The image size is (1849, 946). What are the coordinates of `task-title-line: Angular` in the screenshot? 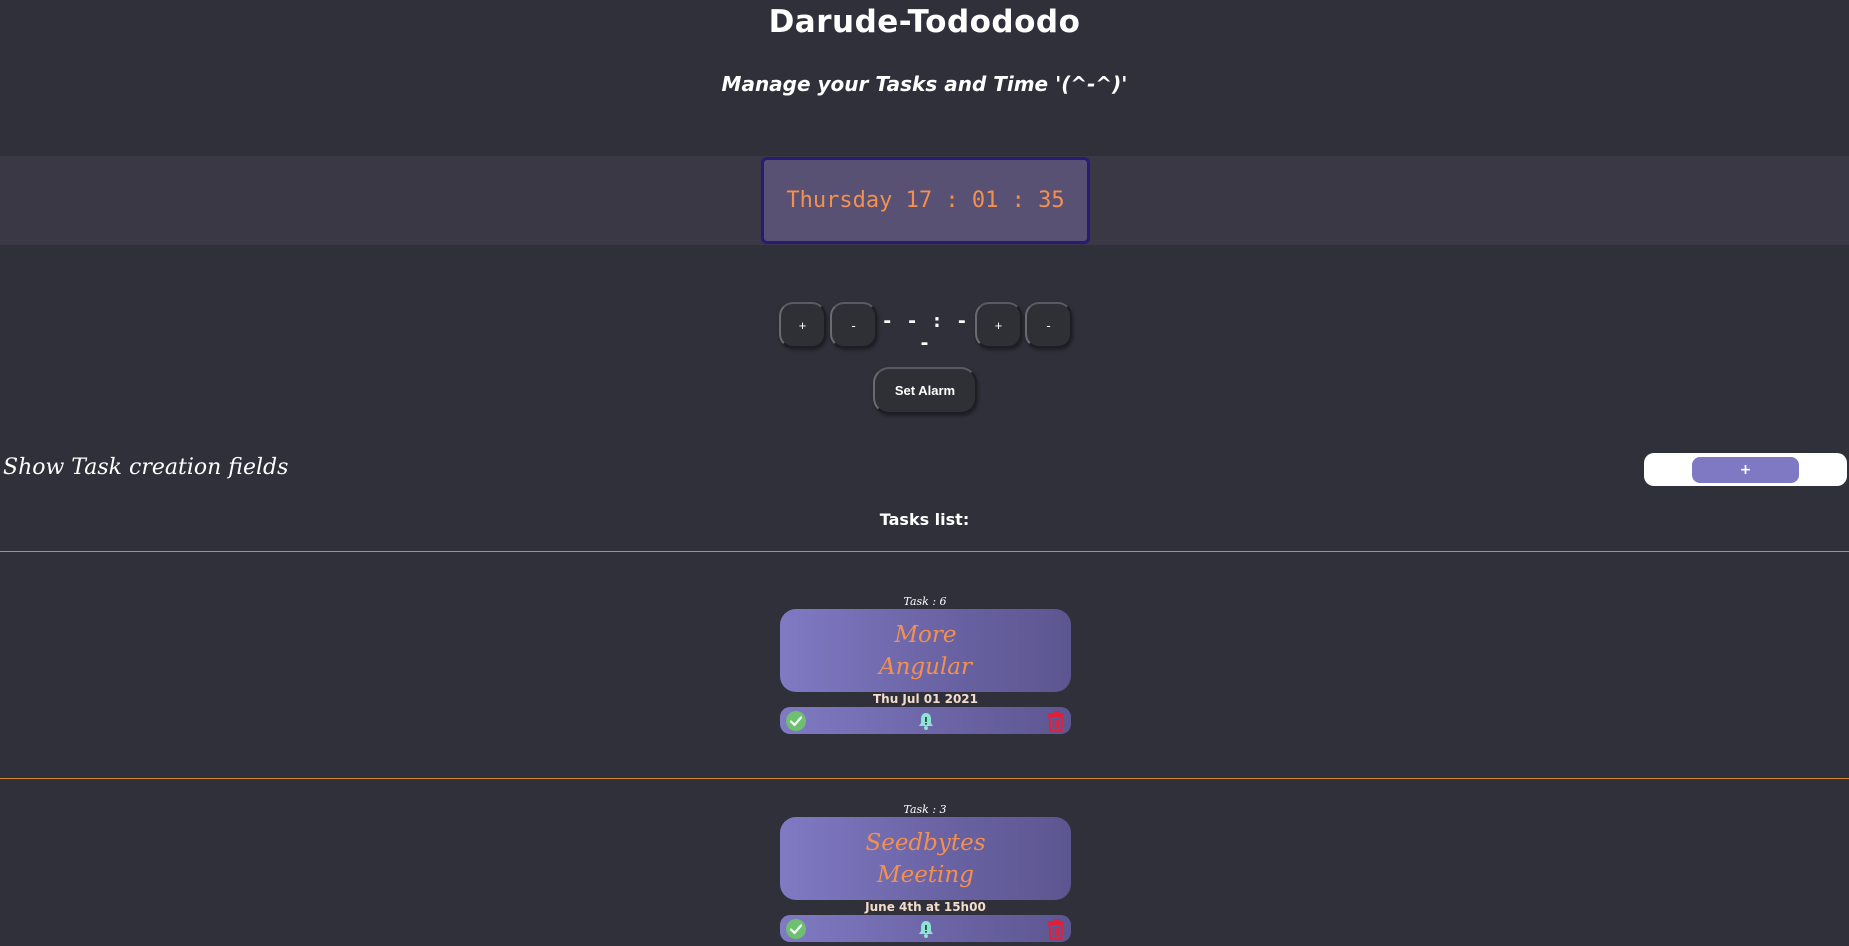 It's located at (925, 666).